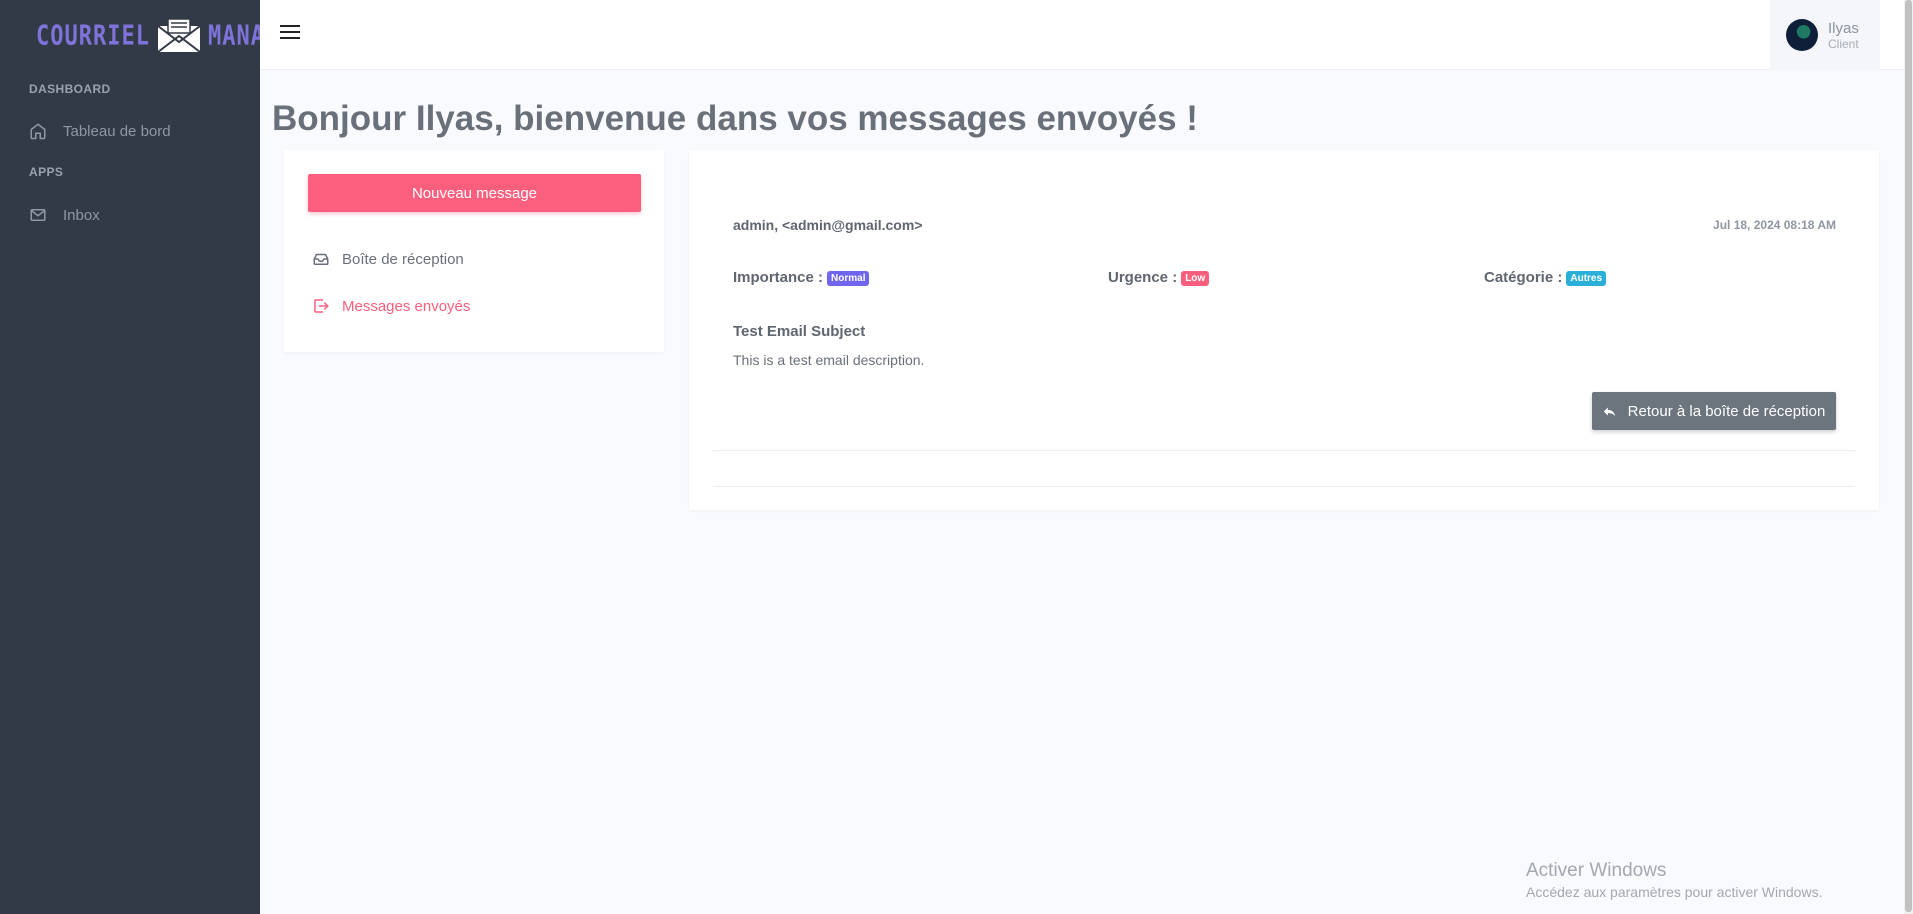 The height and width of the screenshot is (914, 1913). Describe the element at coordinates (1523, 277) in the screenshot. I see `category-label: Catégorie :` at that location.